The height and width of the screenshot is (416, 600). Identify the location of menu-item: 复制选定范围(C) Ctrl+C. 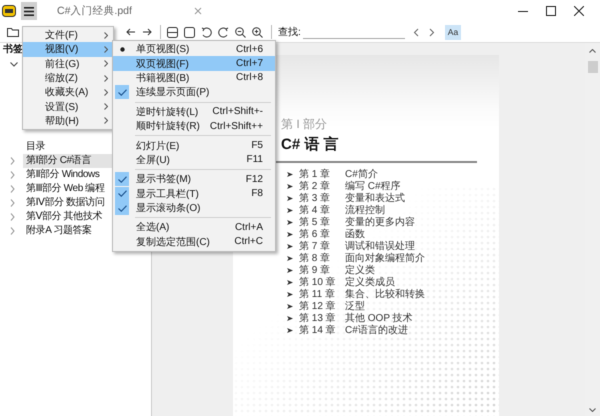
(194, 242).